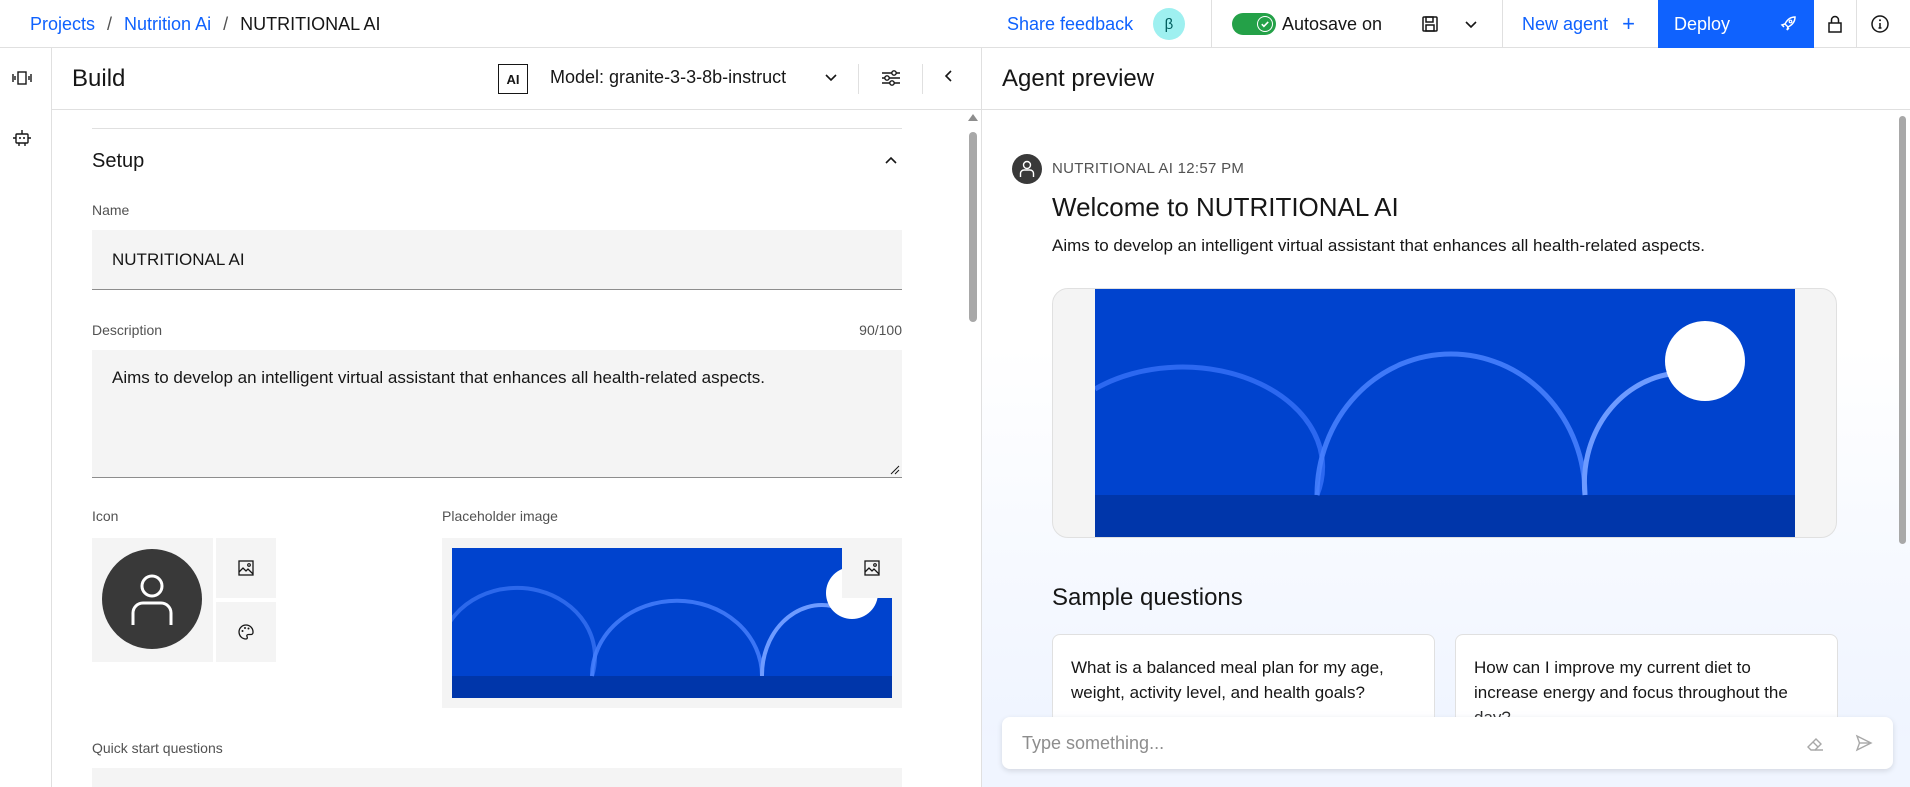 This screenshot has width=1910, height=787. Describe the element at coordinates (973, 448) in the screenshot. I see `build-scrollbar` at that location.